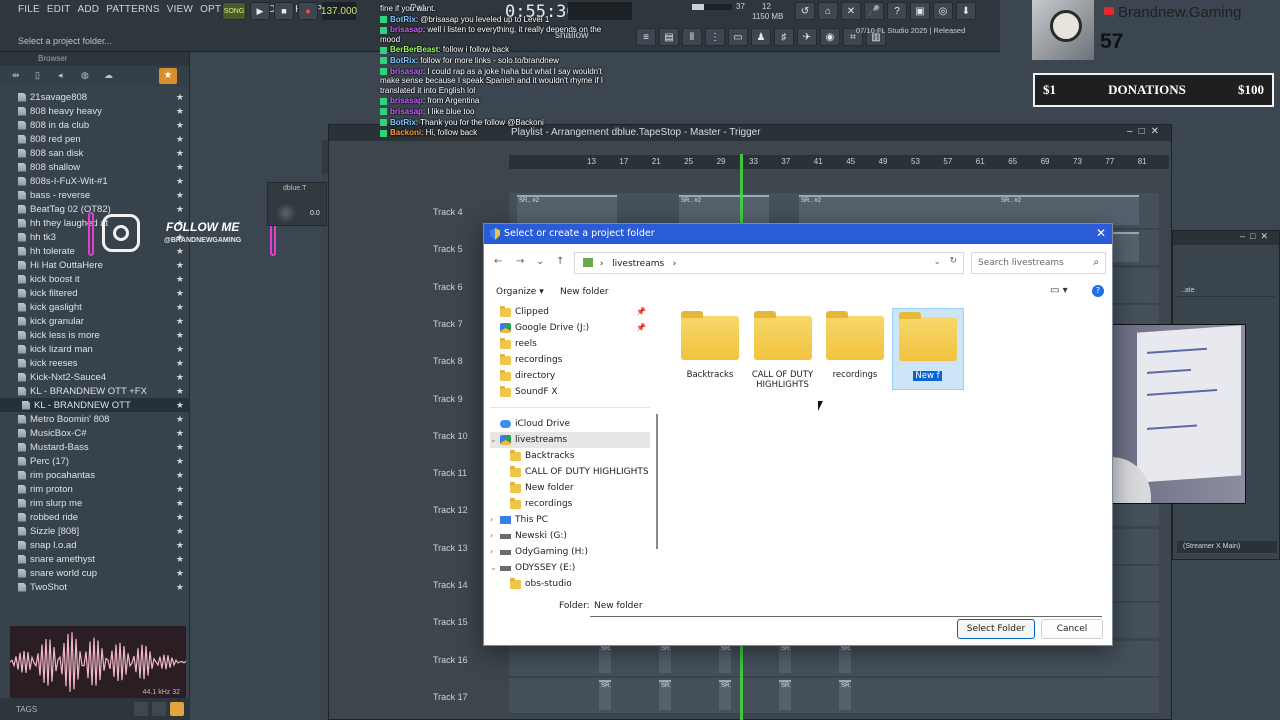  What do you see at coordinates (180, 9) in the screenshot?
I see `menu-view: VIEW` at bounding box center [180, 9].